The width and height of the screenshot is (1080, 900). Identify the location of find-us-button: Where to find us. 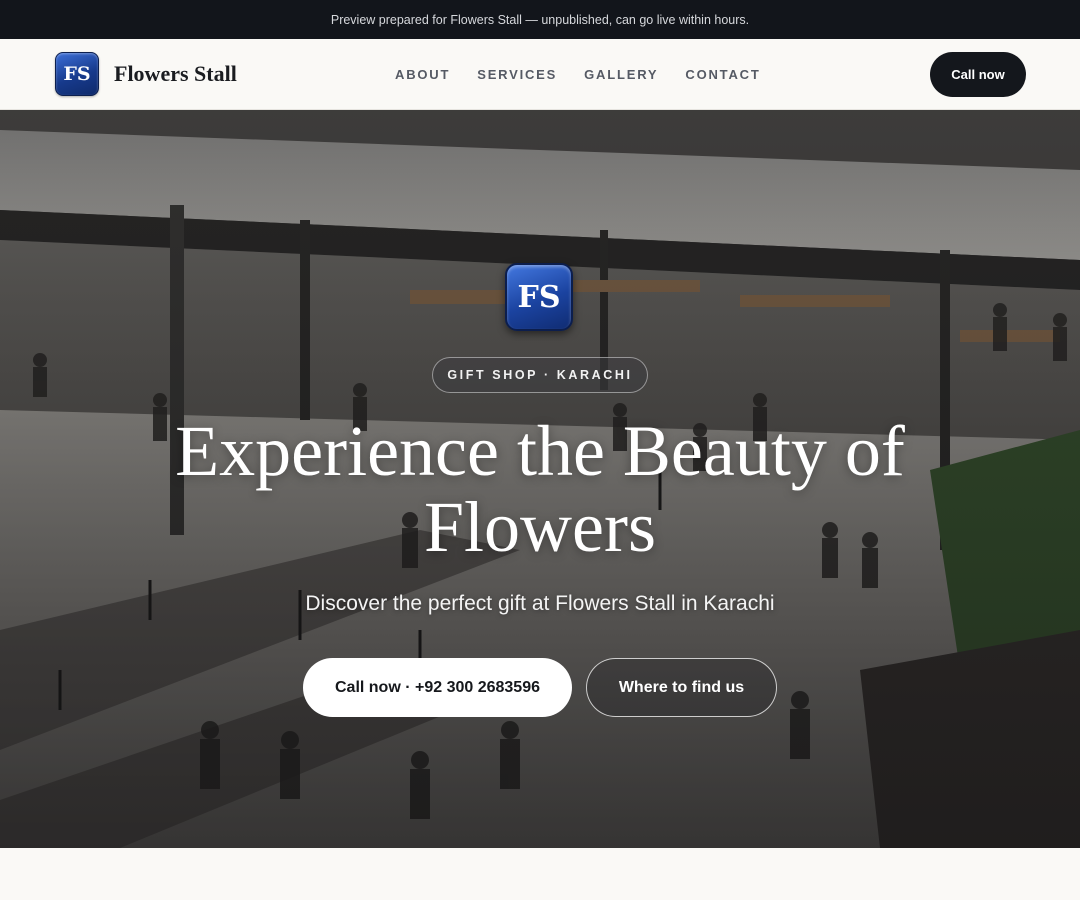
(681, 687).